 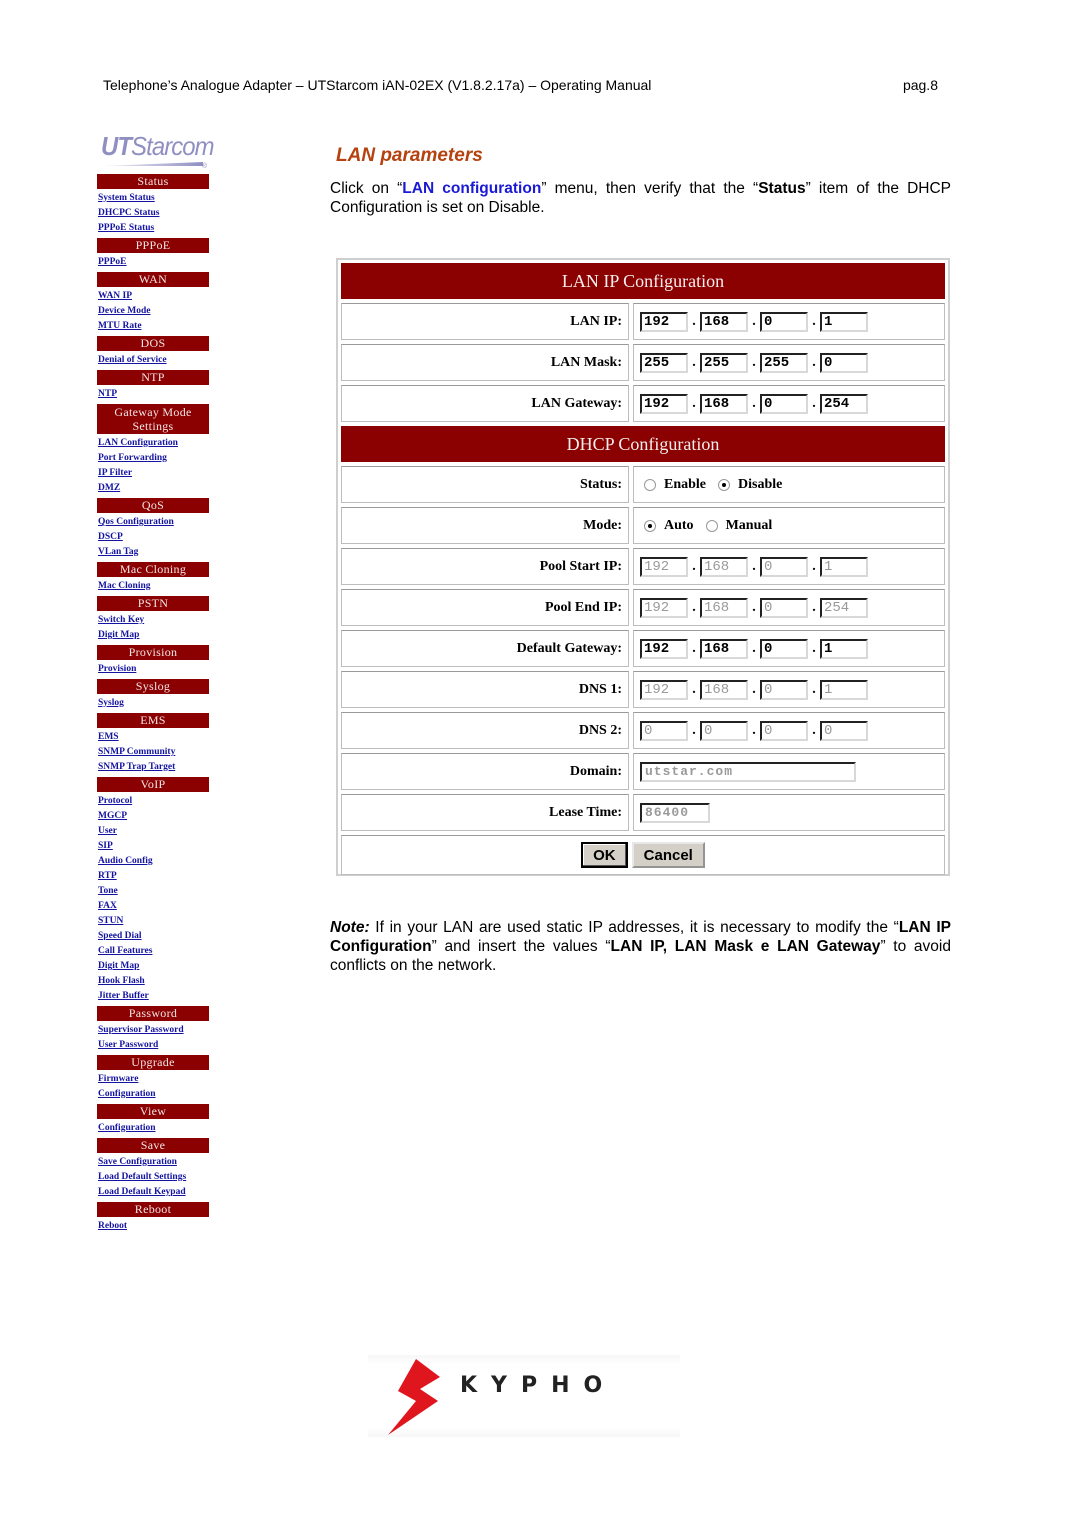 What do you see at coordinates (153, 443) in the screenshot?
I see `sidebar-link-lan-configuration: LAN Configuration` at bounding box center [153, 443].